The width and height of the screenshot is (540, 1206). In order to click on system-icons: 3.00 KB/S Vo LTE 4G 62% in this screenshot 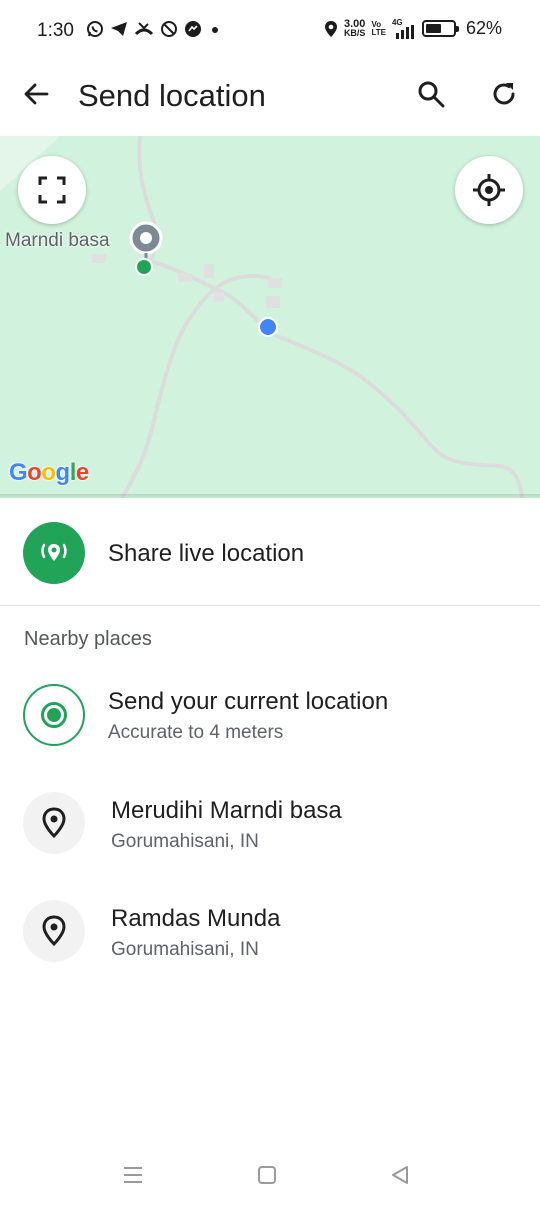, I will do `click(413, 28)`.